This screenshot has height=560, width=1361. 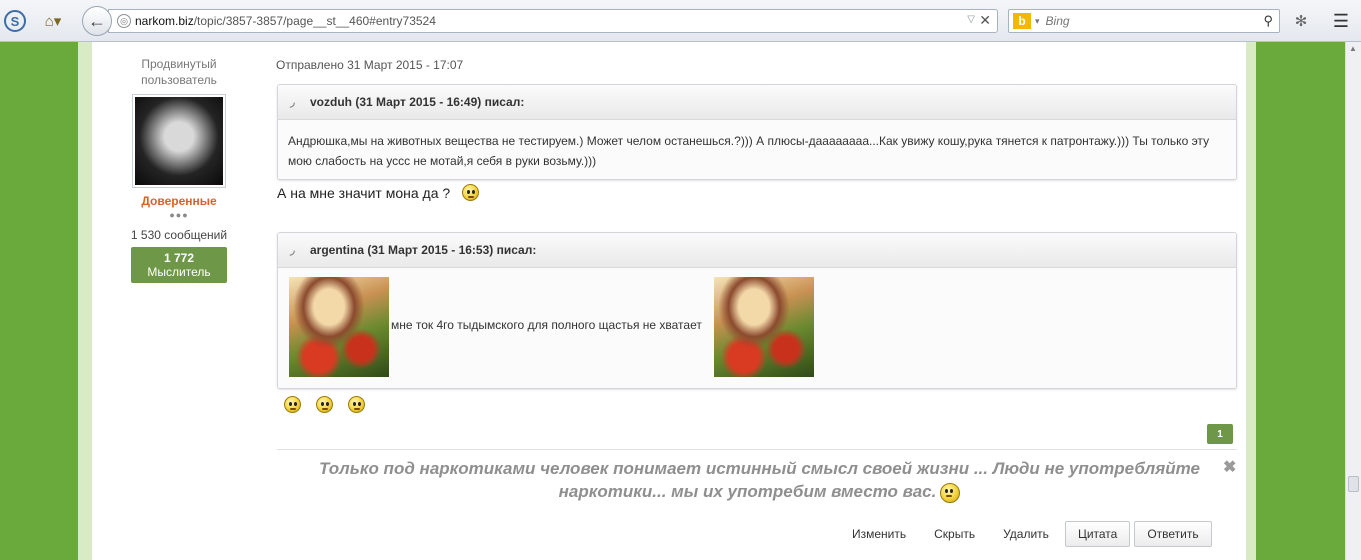 What do you see at coordinates (417, 102) in the screenshot?
I see `quote-author: vozduh (31 Март 2015 - 16:49) писал:` at bounding box center [417, 102].